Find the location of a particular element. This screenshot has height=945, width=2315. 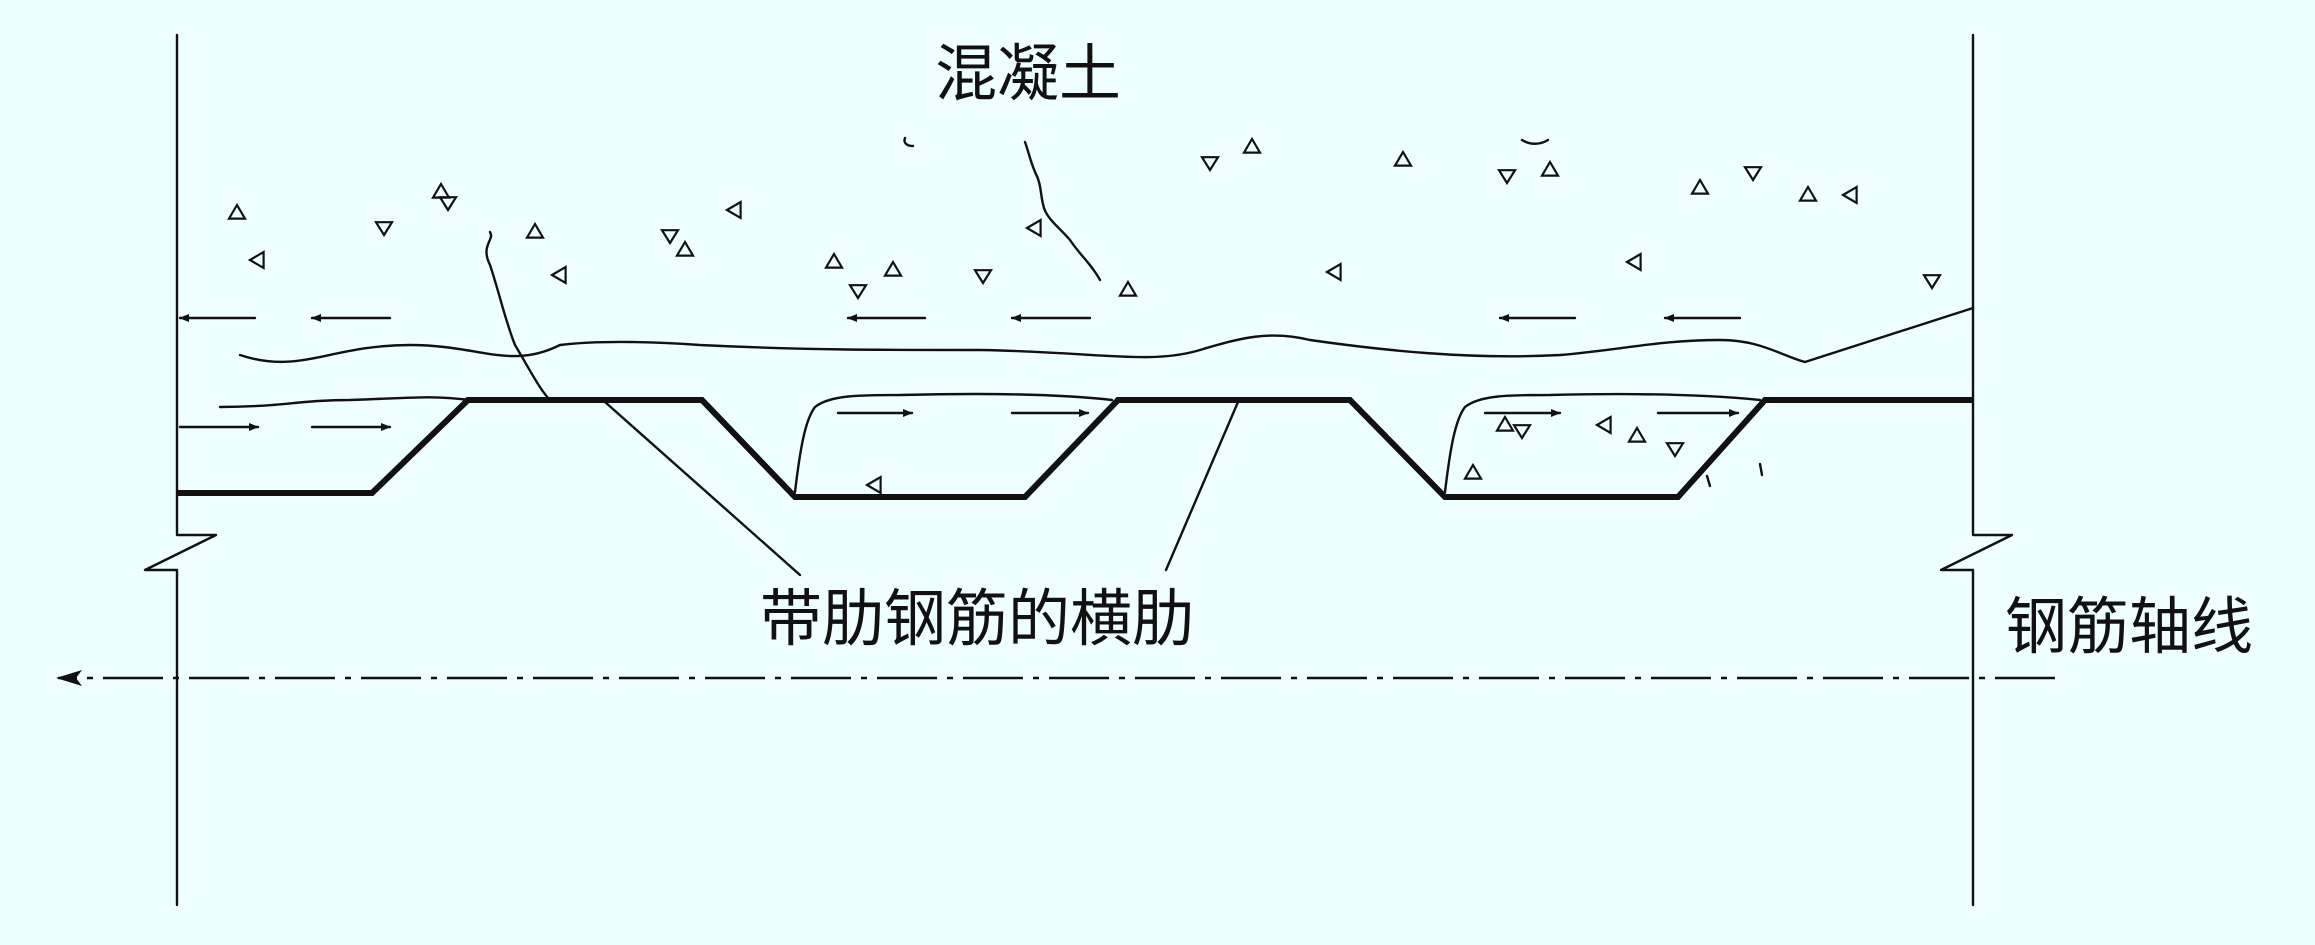

transverse-rib-label: 带肋钢筋的横肋 is located at coordinates (977, 618).